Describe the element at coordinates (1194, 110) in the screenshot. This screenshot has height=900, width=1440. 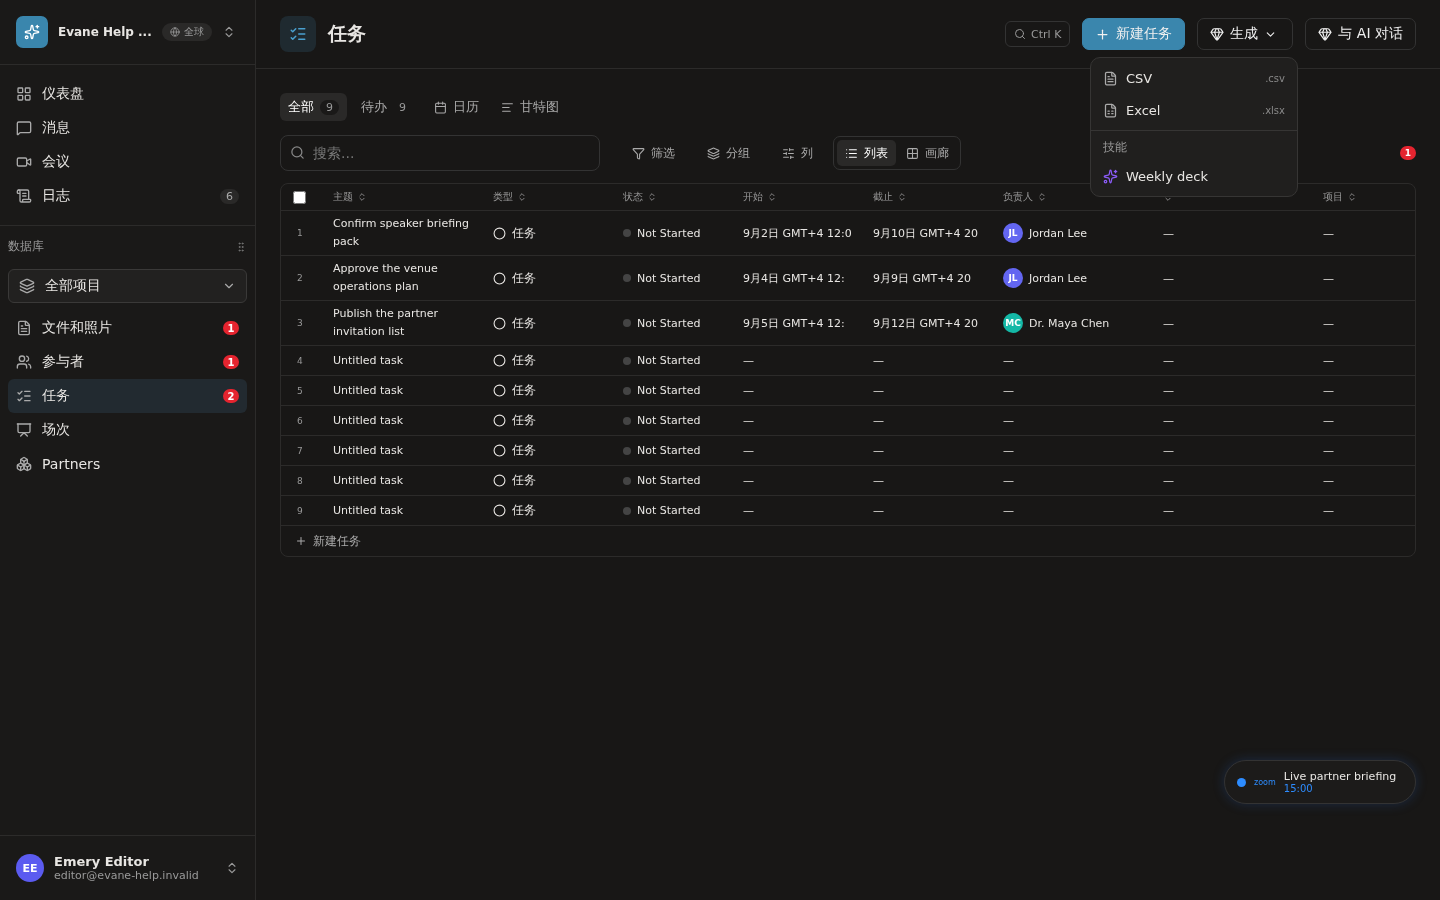
I see `menu-item: Excel .xlsx` at that location.